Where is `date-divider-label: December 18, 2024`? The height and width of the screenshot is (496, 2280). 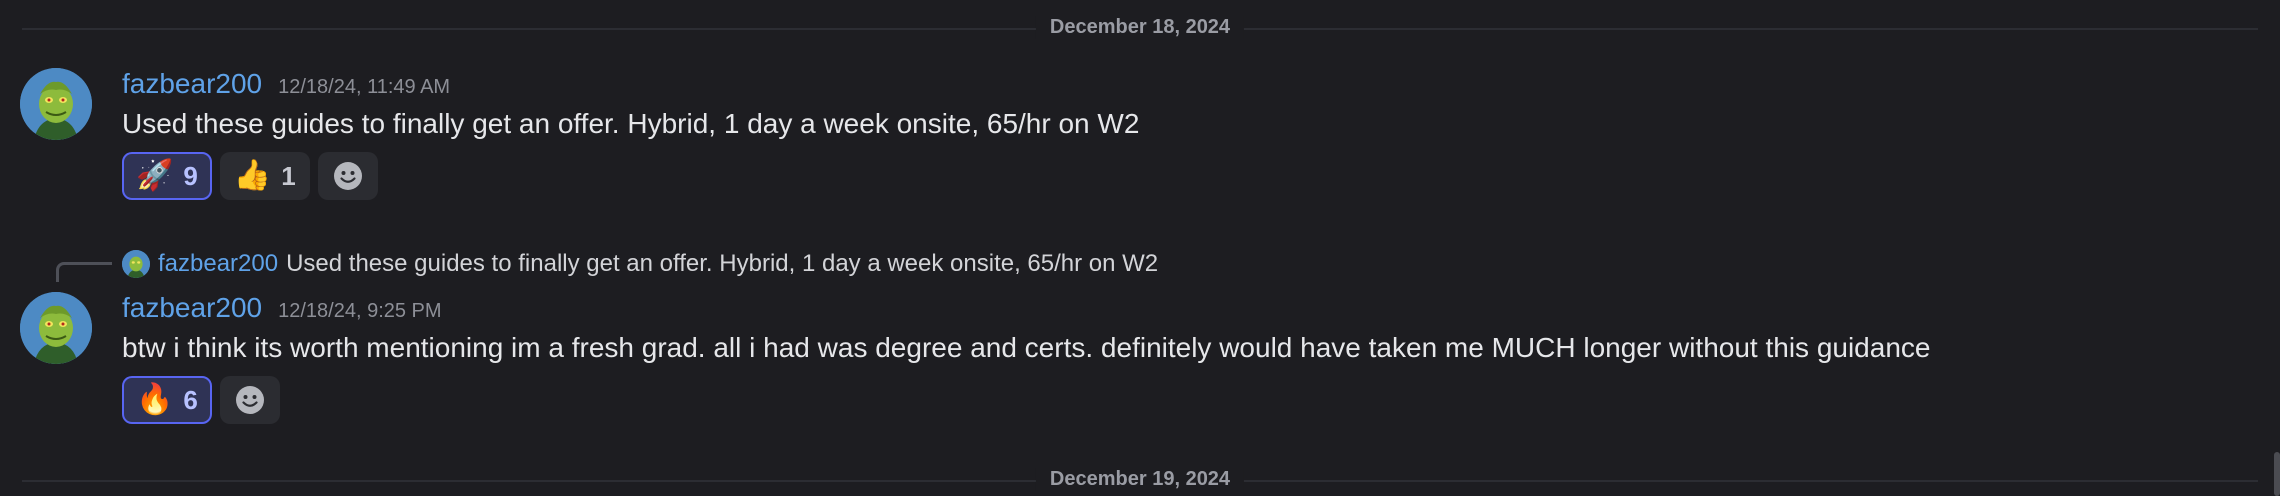 date-divider-label: December 18, 2024 is located at coordinates (1140, 27).